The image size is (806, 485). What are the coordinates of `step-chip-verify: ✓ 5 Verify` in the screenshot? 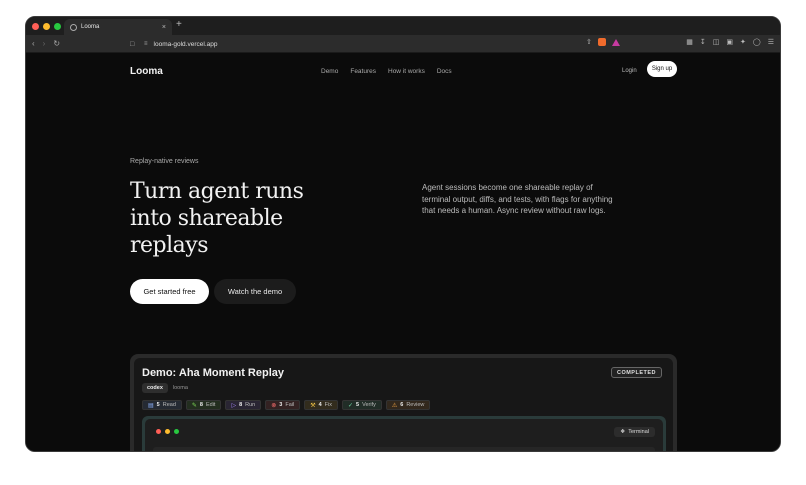 It's located at (362, 405).